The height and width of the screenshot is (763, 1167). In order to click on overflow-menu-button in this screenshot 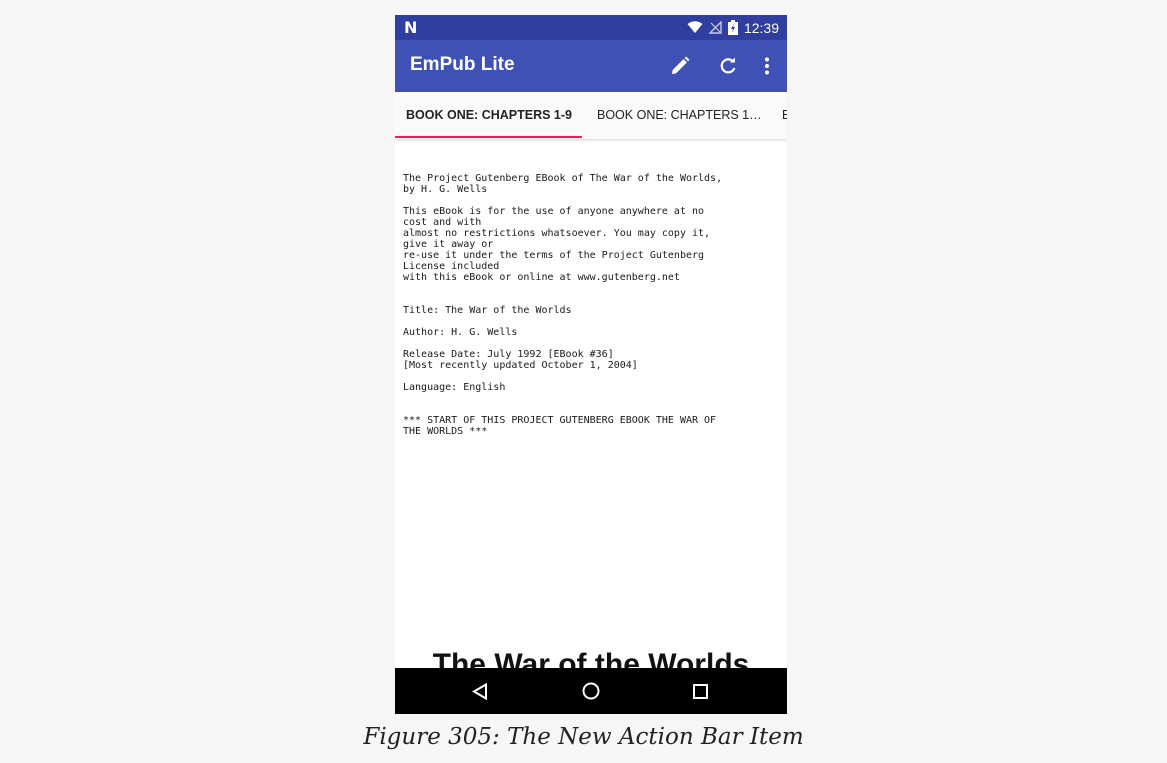, I will do `click(767, 66)`.